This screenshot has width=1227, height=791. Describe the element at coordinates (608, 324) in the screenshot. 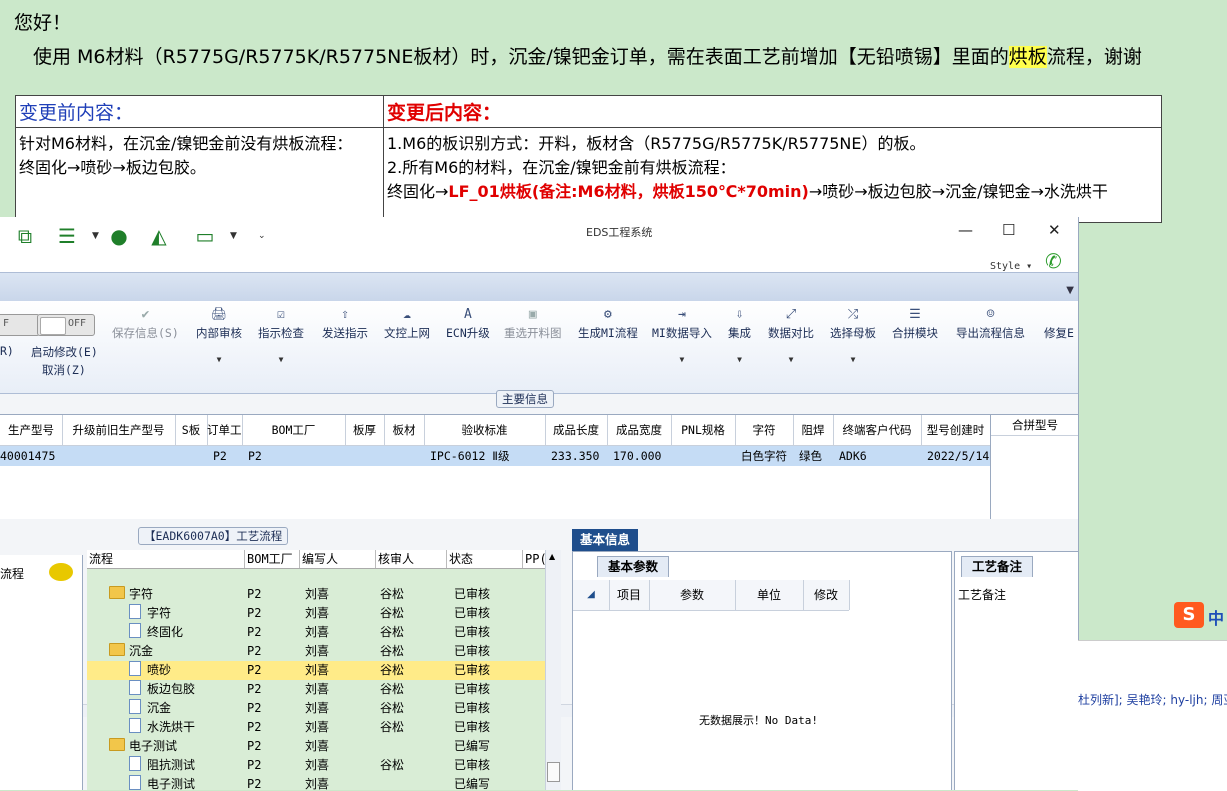

I see `ribbon-button-7: ⚙ 生成MI流程` at that location.